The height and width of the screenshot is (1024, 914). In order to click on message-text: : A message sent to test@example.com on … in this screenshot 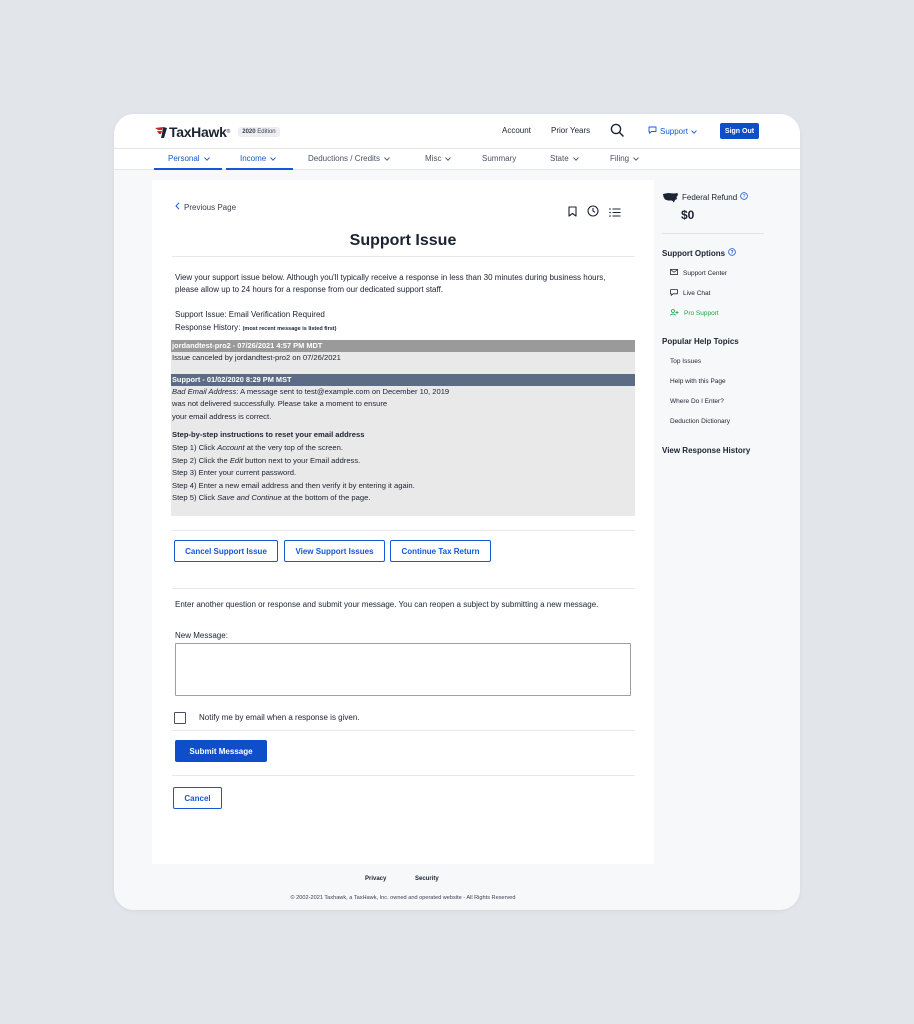, I will do `click(343, 391)`.